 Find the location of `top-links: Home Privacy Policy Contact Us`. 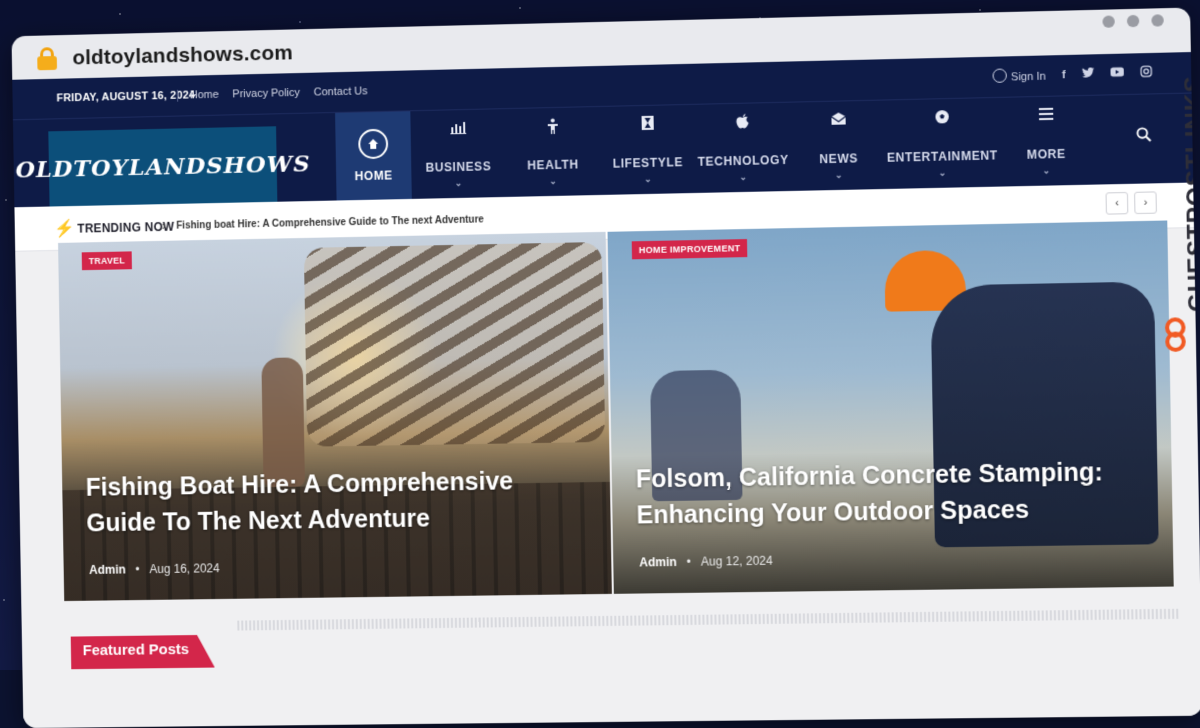

top-links: Home Privacy Policy Contact Us is located at coordinates (272, 93).